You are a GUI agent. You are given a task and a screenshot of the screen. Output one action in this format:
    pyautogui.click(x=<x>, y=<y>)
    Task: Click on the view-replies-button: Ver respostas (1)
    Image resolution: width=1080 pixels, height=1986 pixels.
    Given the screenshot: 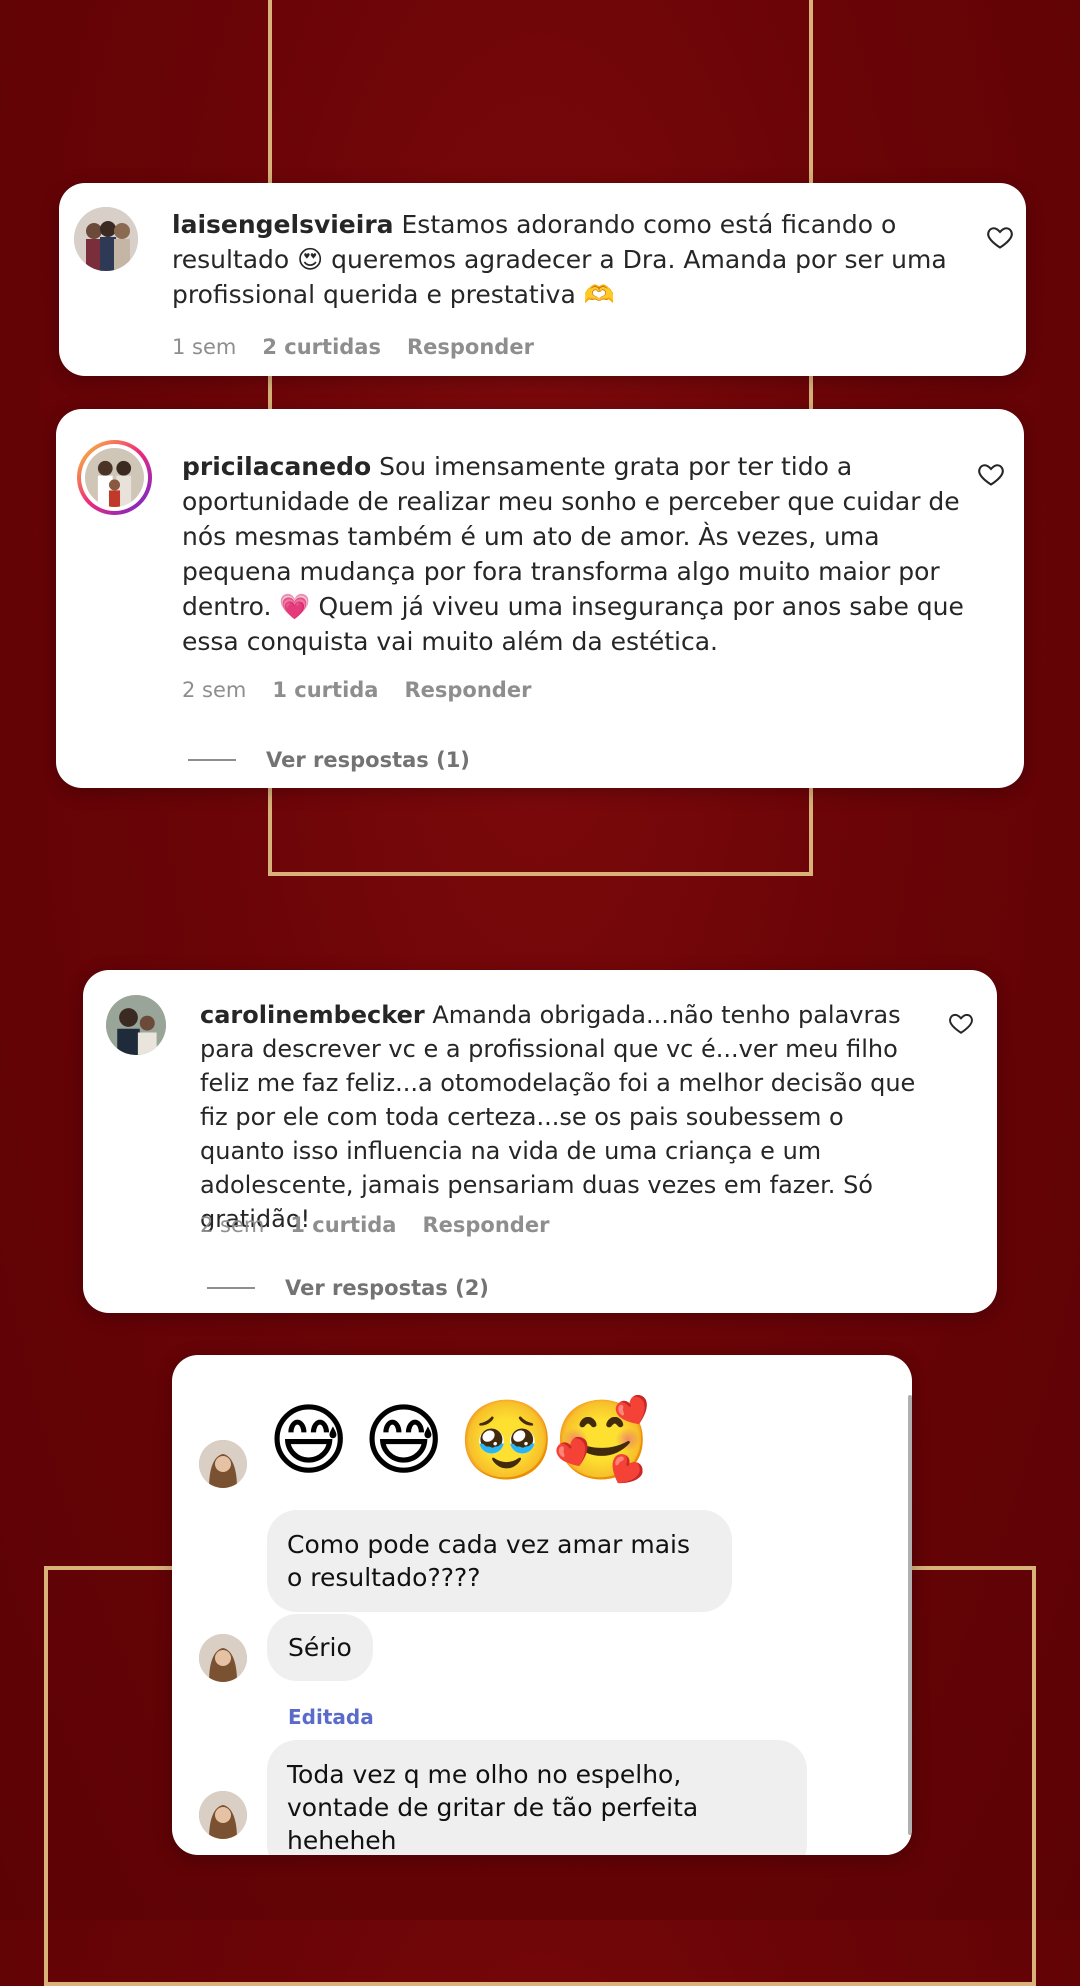 What is the action you would take?
    pyautogui.click(x=329, y=760)
    